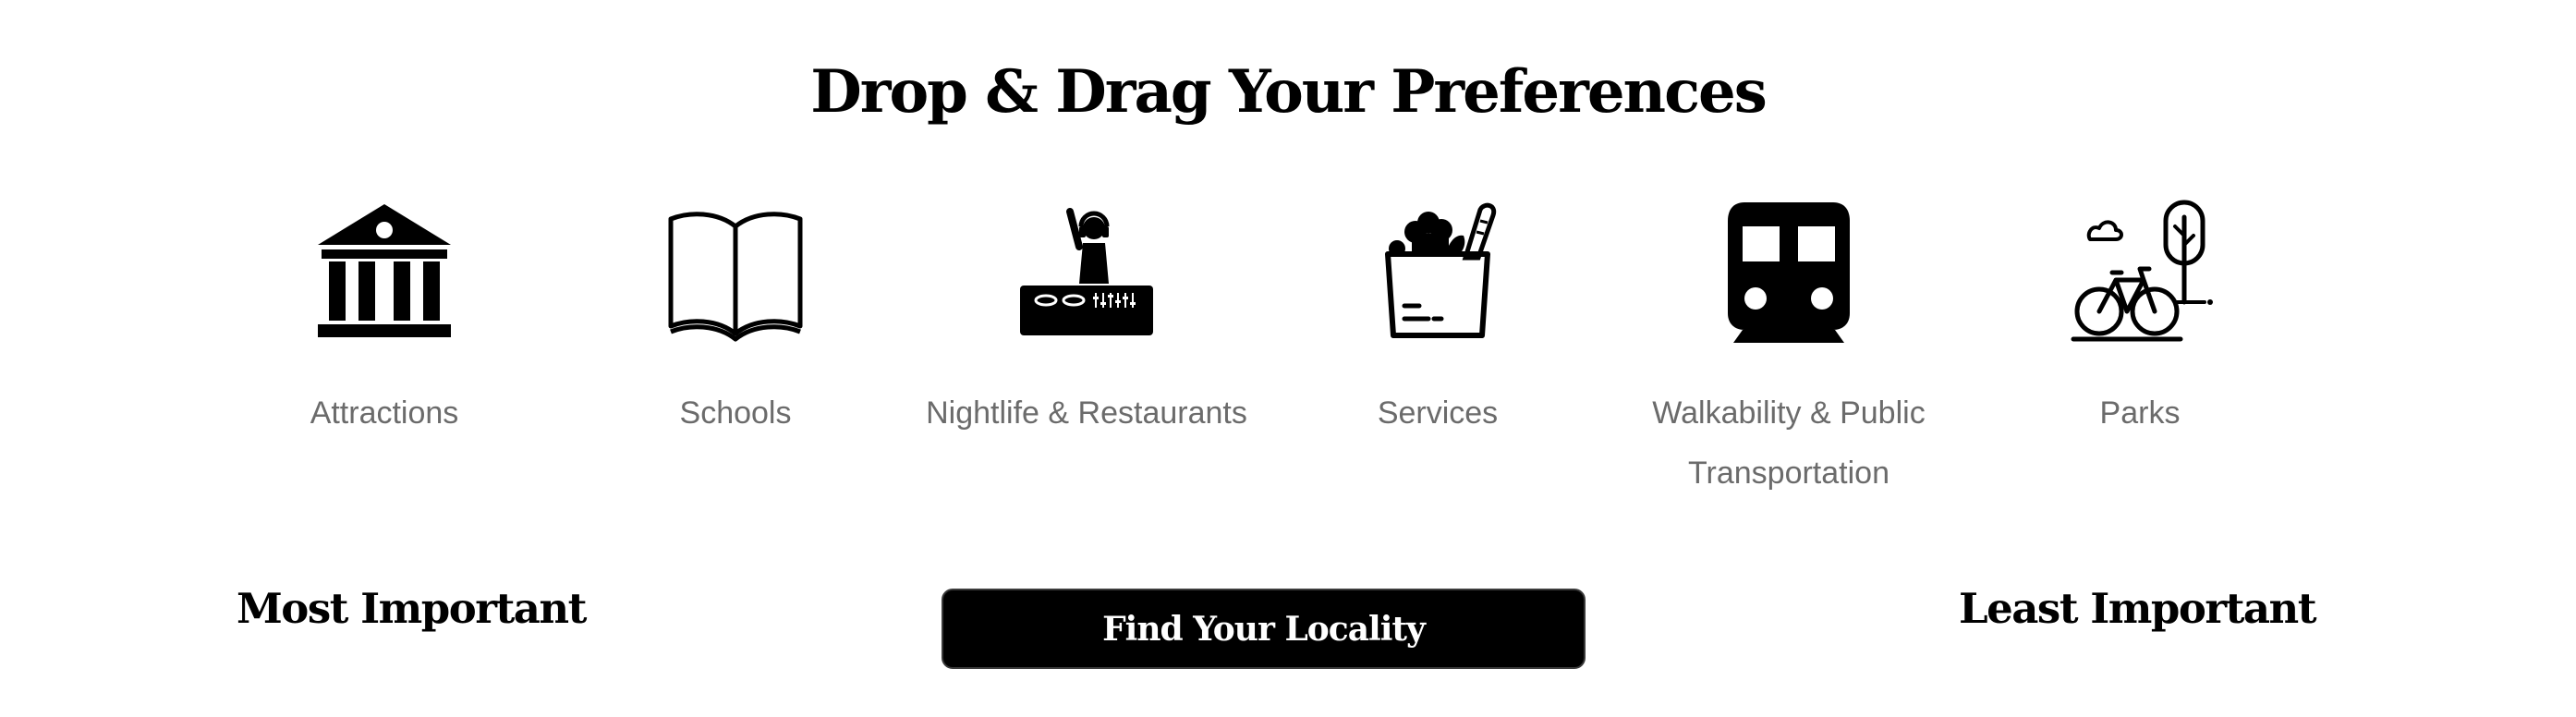  I want to click on preference-nightlife-restaurants: Nightlife & Restaurants, so click(1086, 321).